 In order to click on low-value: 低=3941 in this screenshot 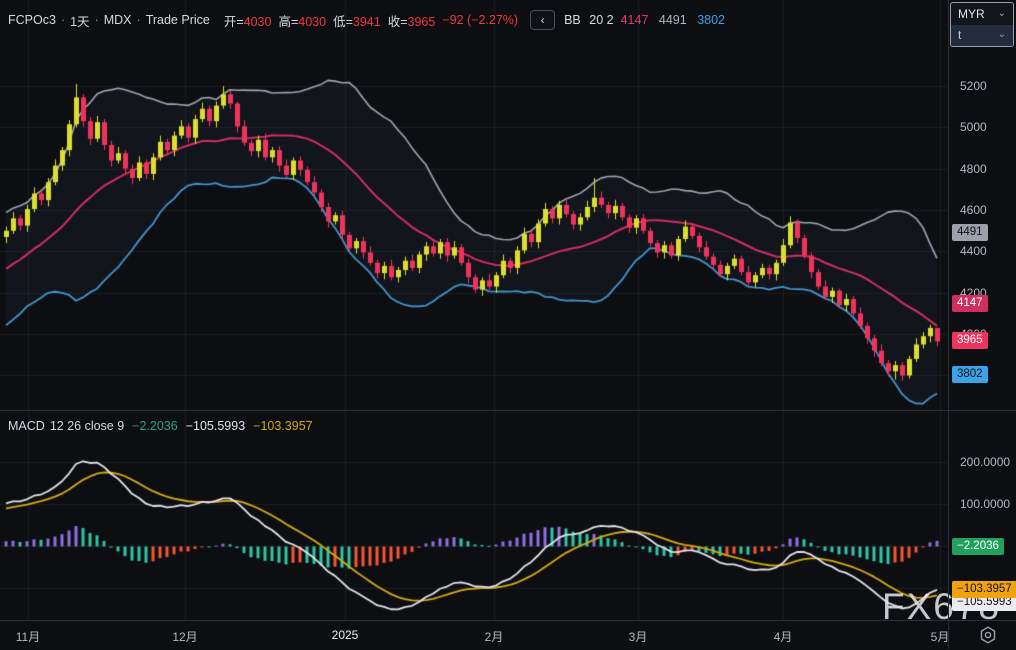, I will do `click(357, 21)`.